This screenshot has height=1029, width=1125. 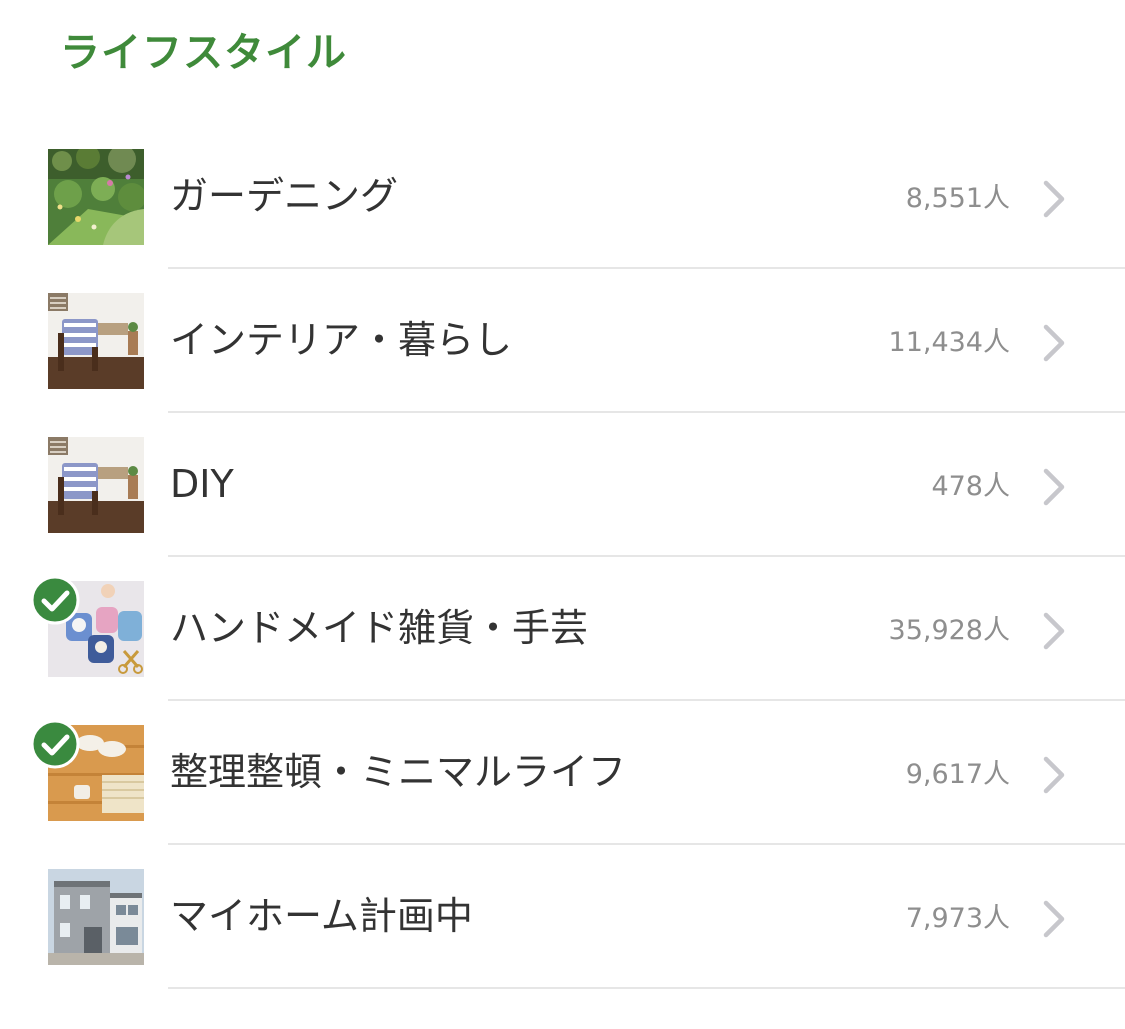 I want to click on item-label: ハンドメイド雑貨・手芸, so click(x=379, y=628).